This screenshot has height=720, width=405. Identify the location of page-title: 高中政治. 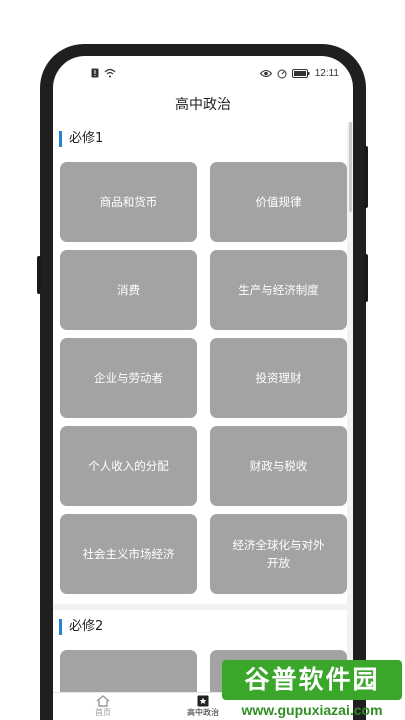
(203, 105).